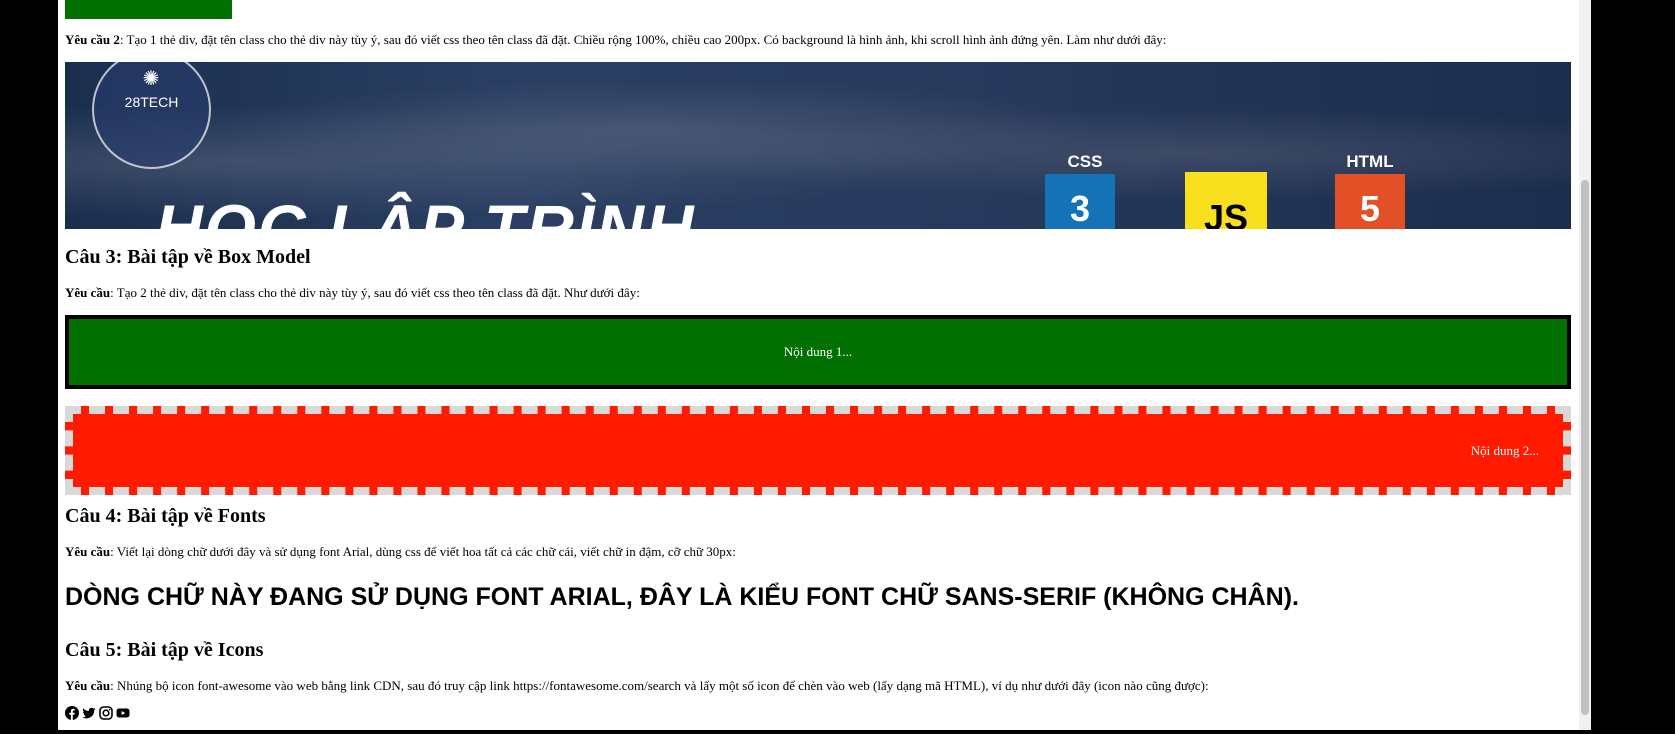 The height and width of the screenshot is (734, 1675). Describe the element at coordinates (88, 685) in the screenshot. I see `q5-req-label: Yêu cầu` at that location.